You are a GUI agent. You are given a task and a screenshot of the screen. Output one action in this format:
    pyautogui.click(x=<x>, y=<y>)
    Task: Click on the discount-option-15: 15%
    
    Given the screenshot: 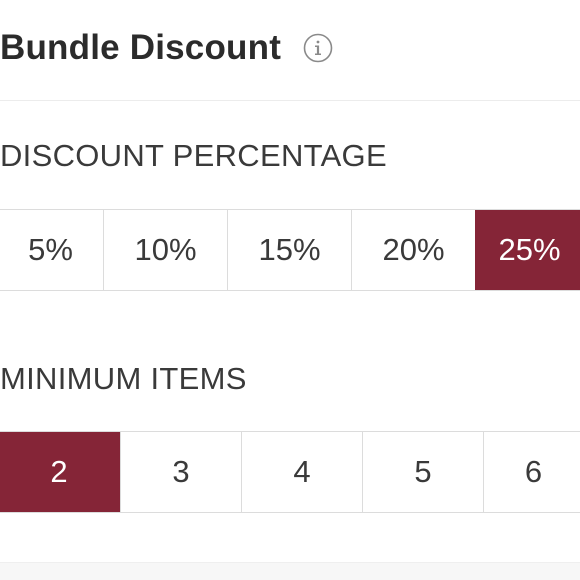 What is the action you would take?
    pyautogui.click(x=289, y=250)
    